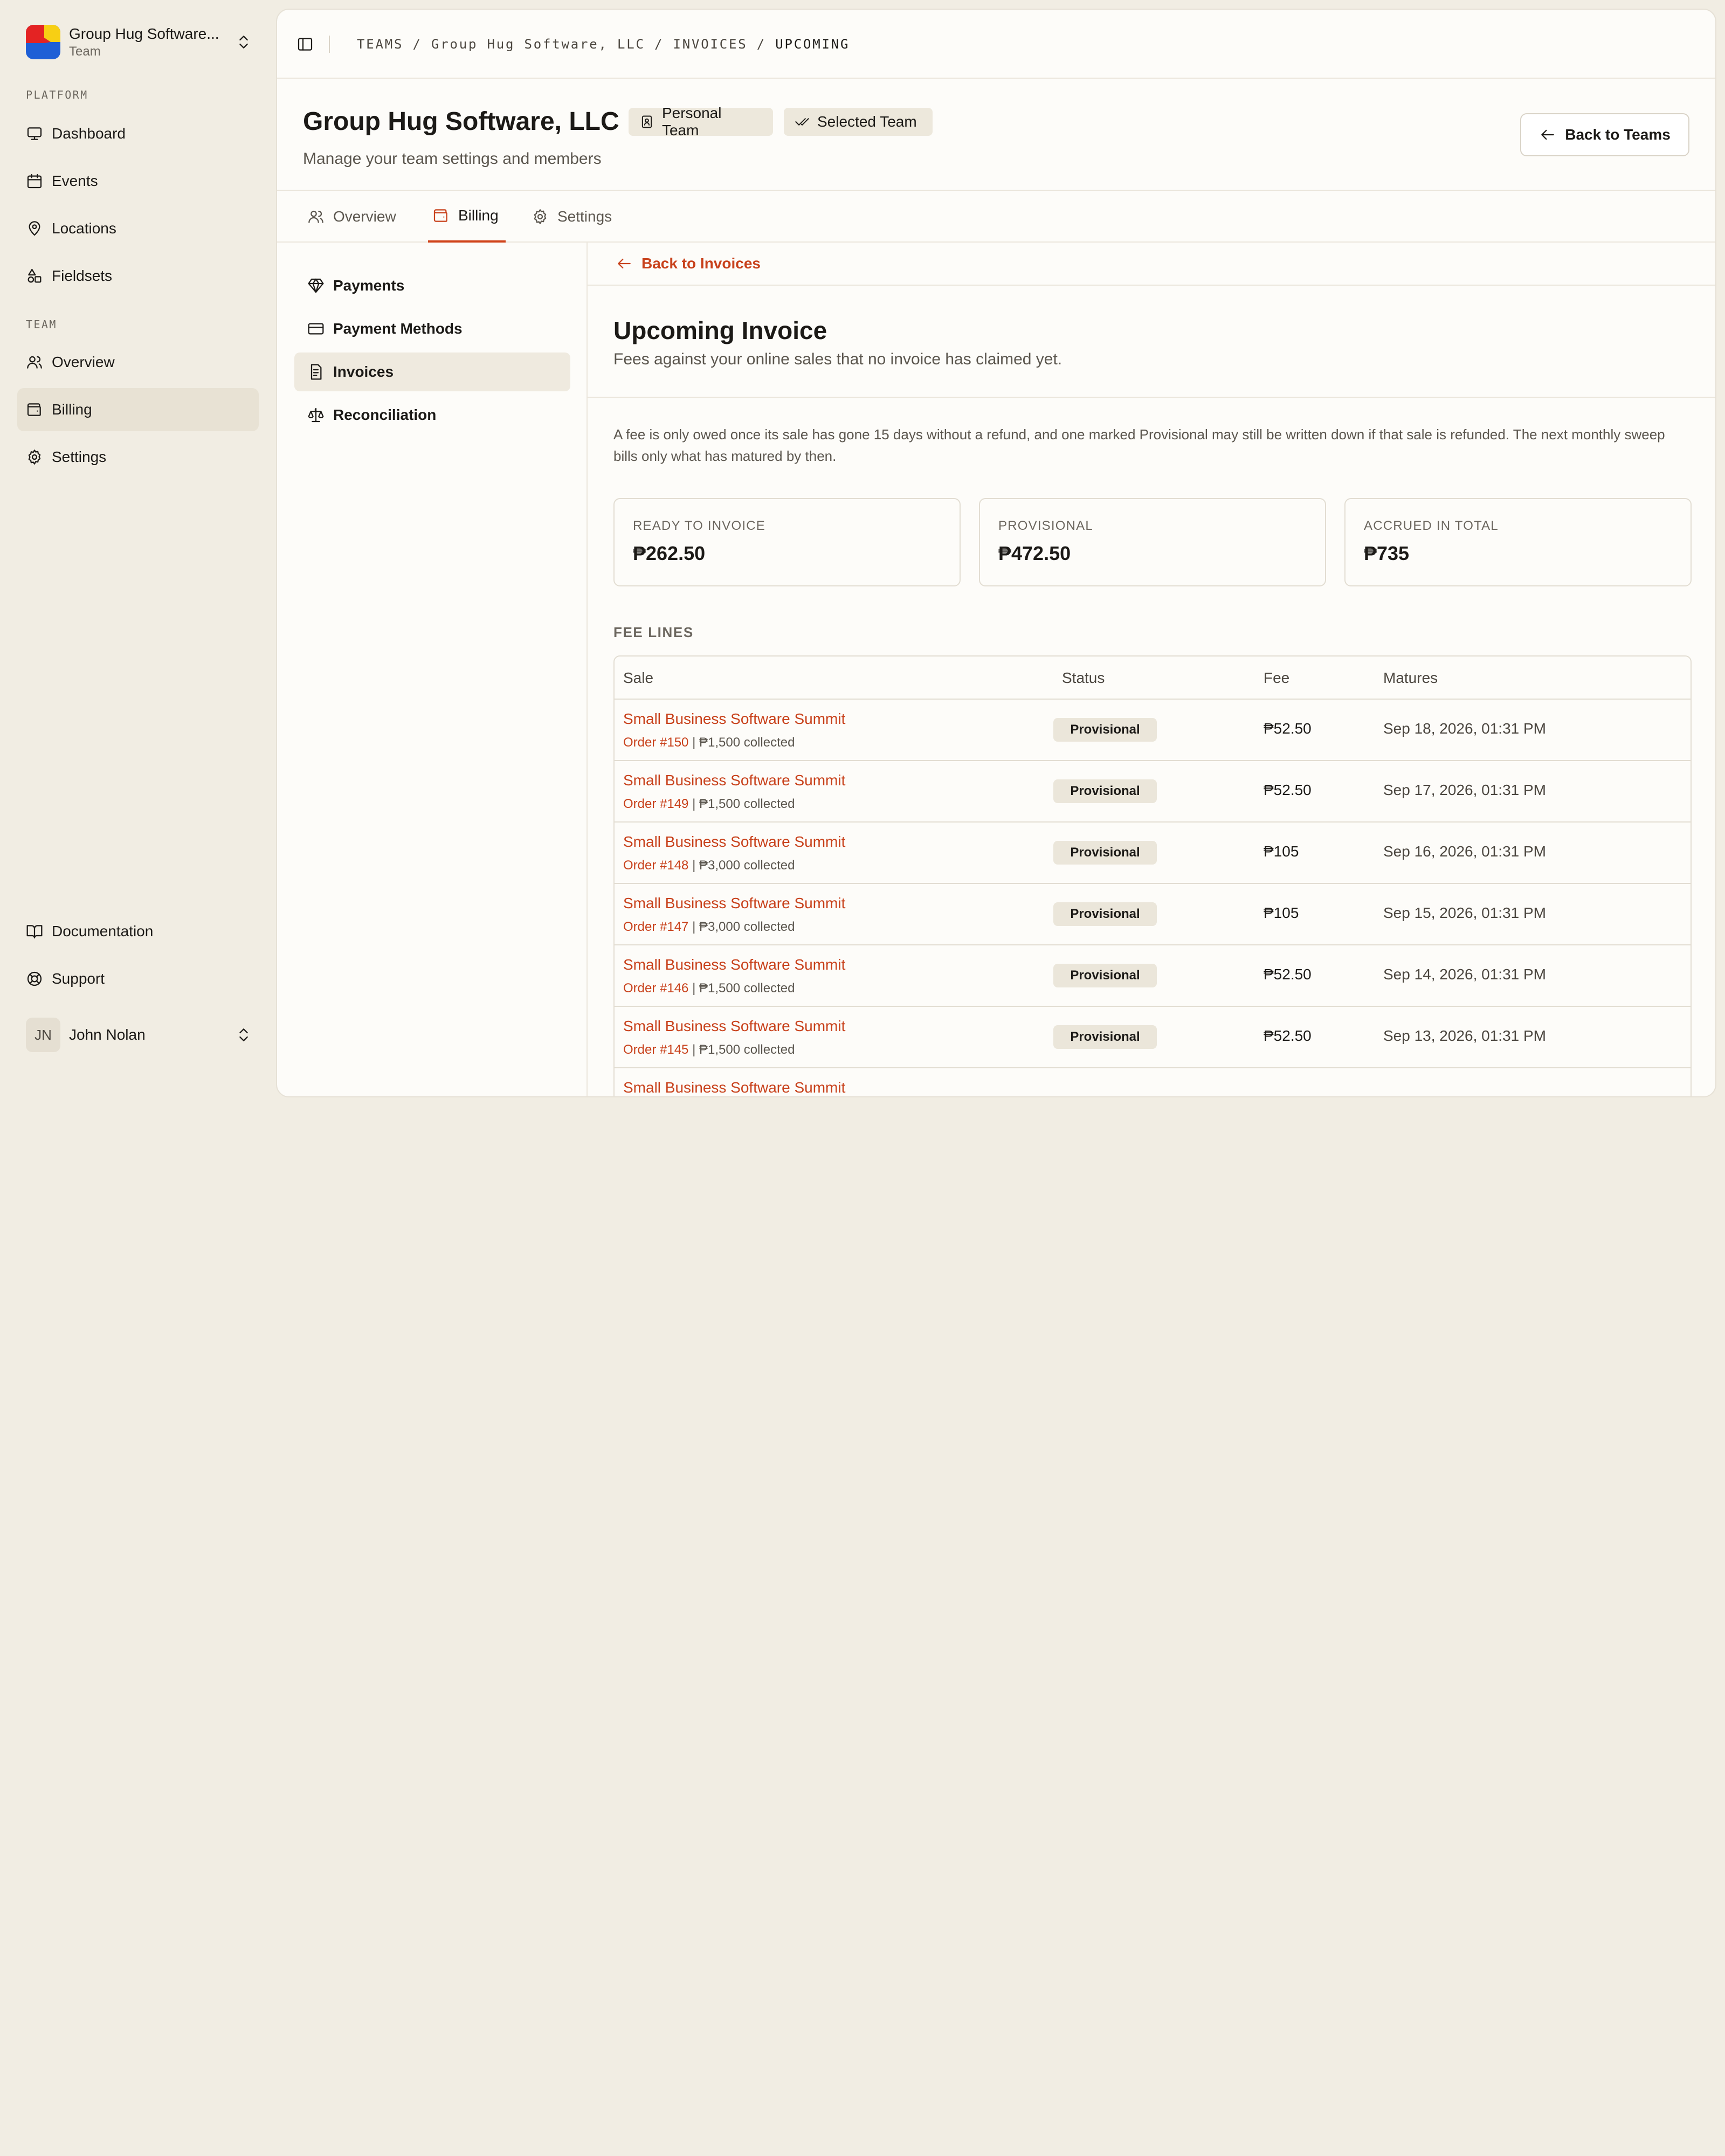 This screenshot has height=2156, width=1725. Describe the element at coordinates (316, 286) in the screenshot. I see `gem-icon` at that location.